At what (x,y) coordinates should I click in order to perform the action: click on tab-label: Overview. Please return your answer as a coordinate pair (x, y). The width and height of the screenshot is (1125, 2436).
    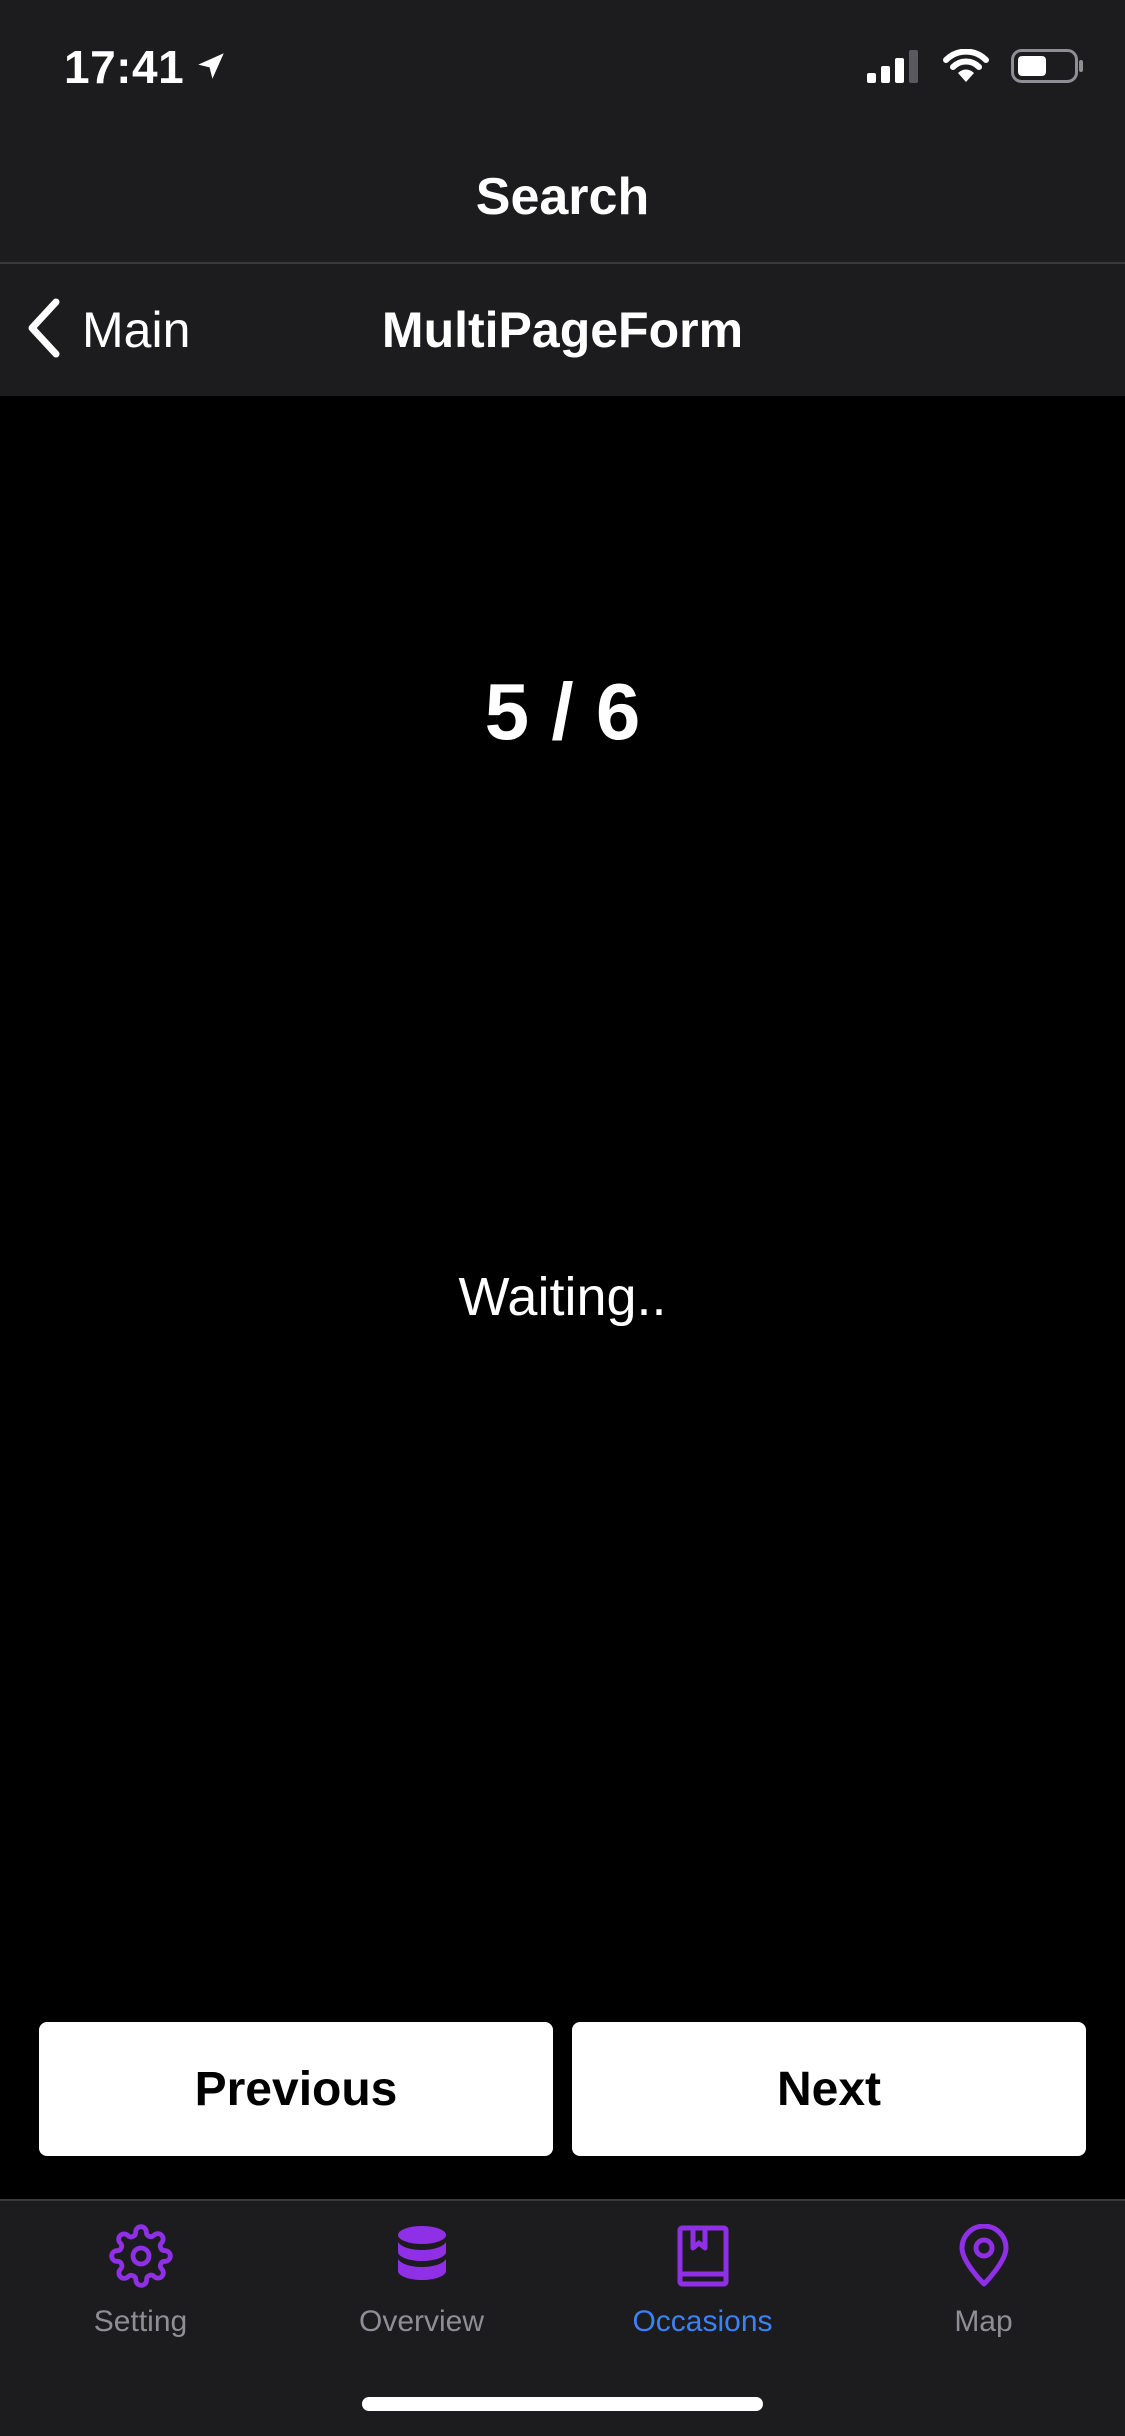
    Looking at the image, I should click on (421, 2321).